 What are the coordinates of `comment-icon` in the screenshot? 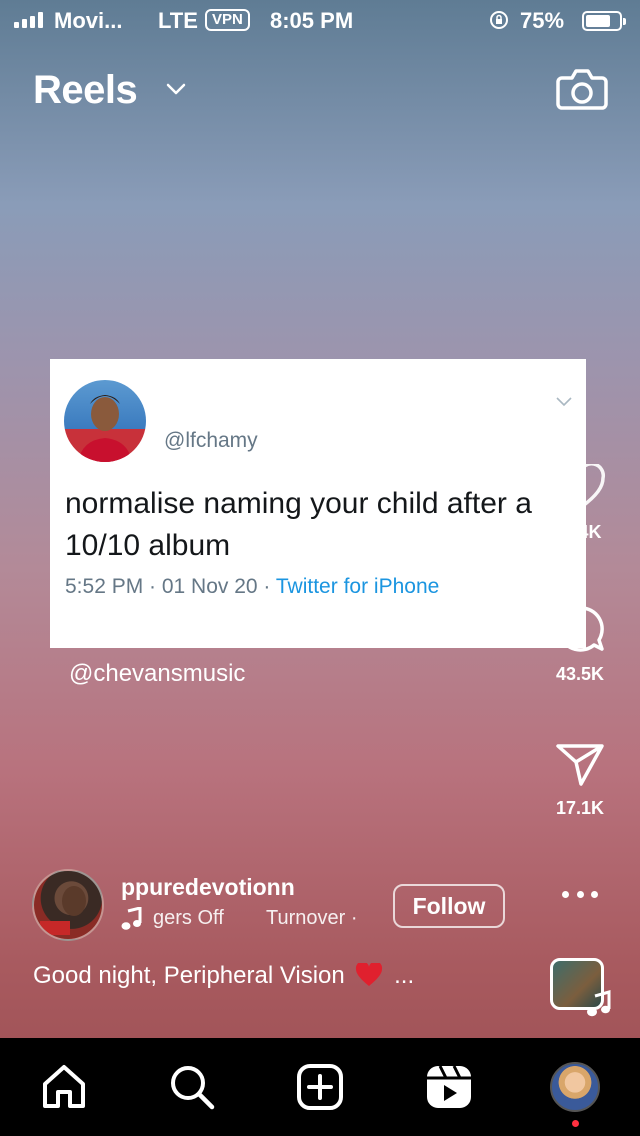 It's located at (580, 629).